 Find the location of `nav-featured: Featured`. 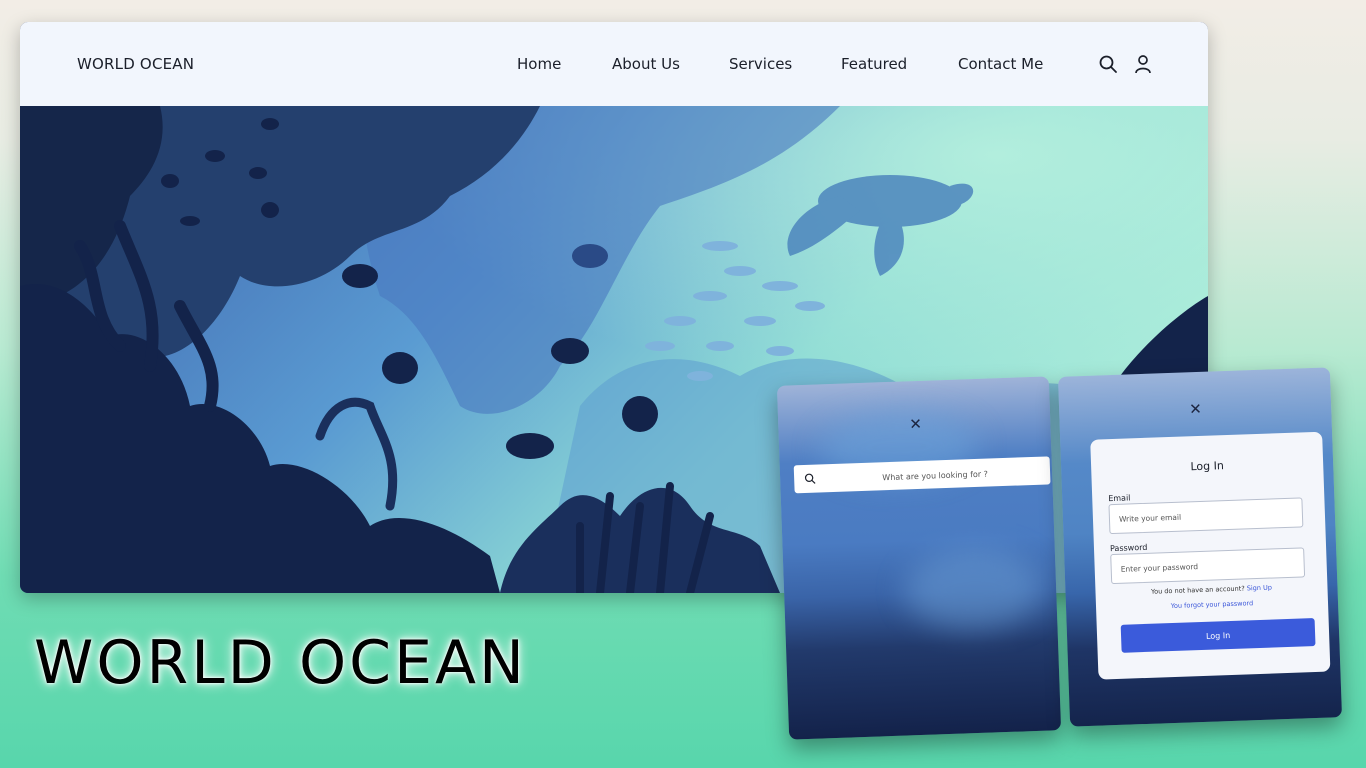

nav-featured: Featured is located at coordinates (874, 64).